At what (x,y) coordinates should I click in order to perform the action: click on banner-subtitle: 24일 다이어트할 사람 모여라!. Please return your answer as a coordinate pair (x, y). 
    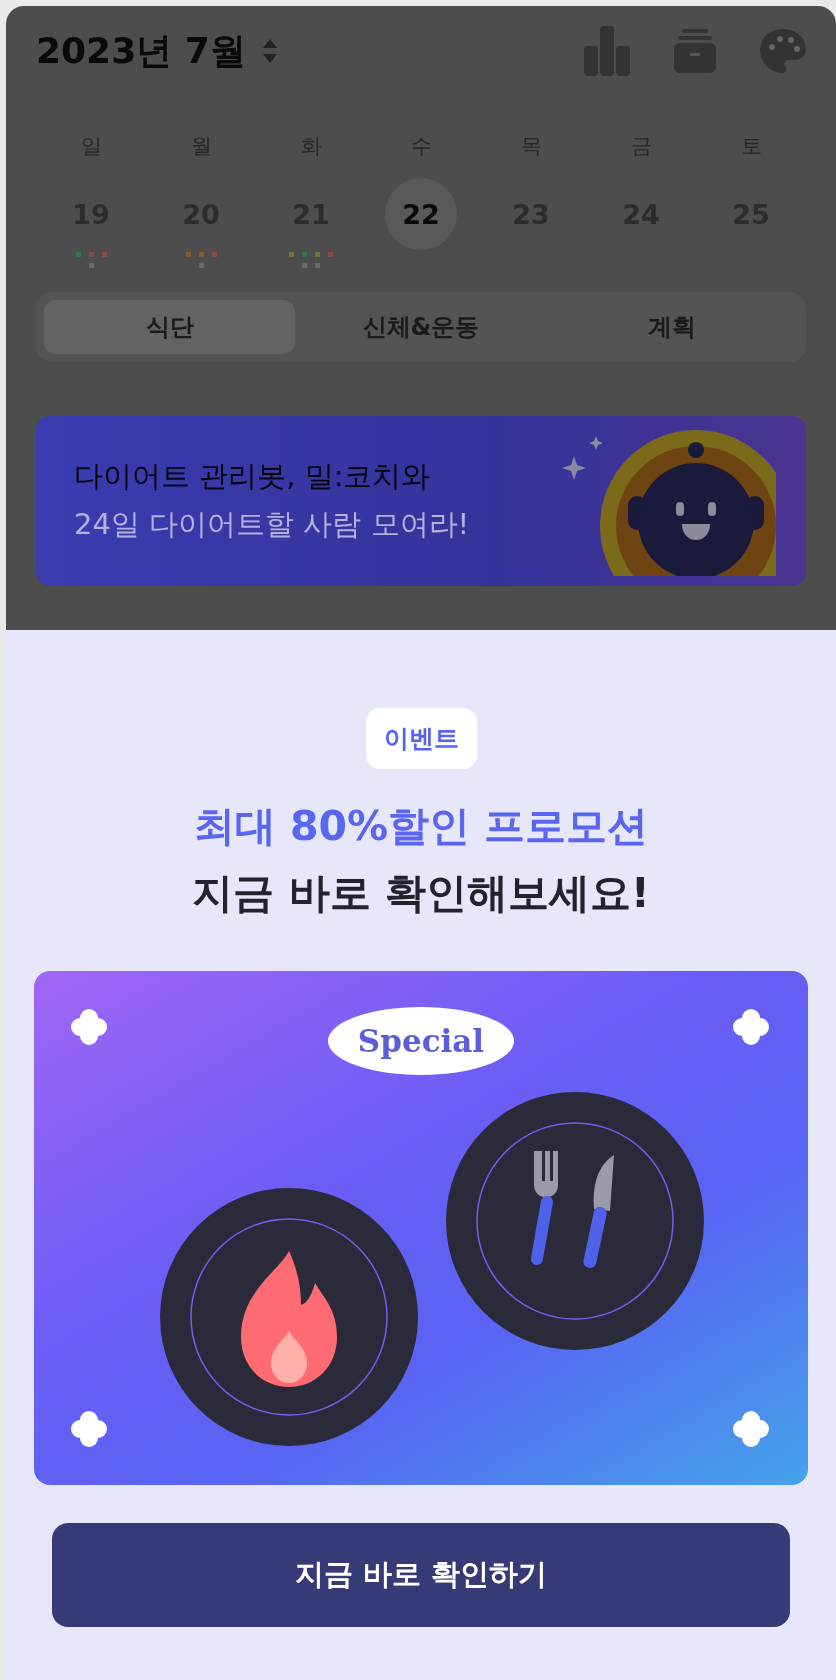
    Looking at the image, I should click on (272, 524).